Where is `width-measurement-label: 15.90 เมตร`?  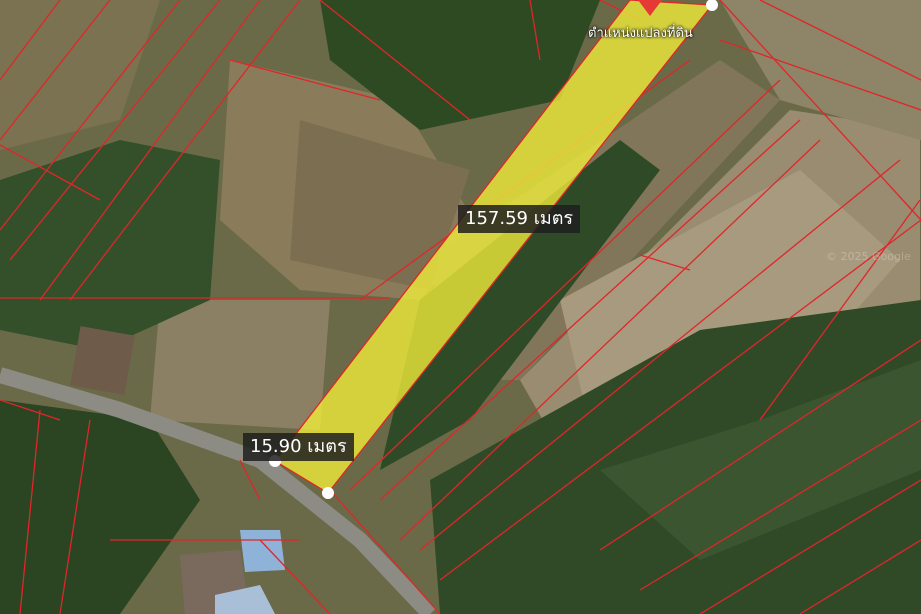
width-measurement-label: 15.90 เมตร is located at coordinates (298, 447).